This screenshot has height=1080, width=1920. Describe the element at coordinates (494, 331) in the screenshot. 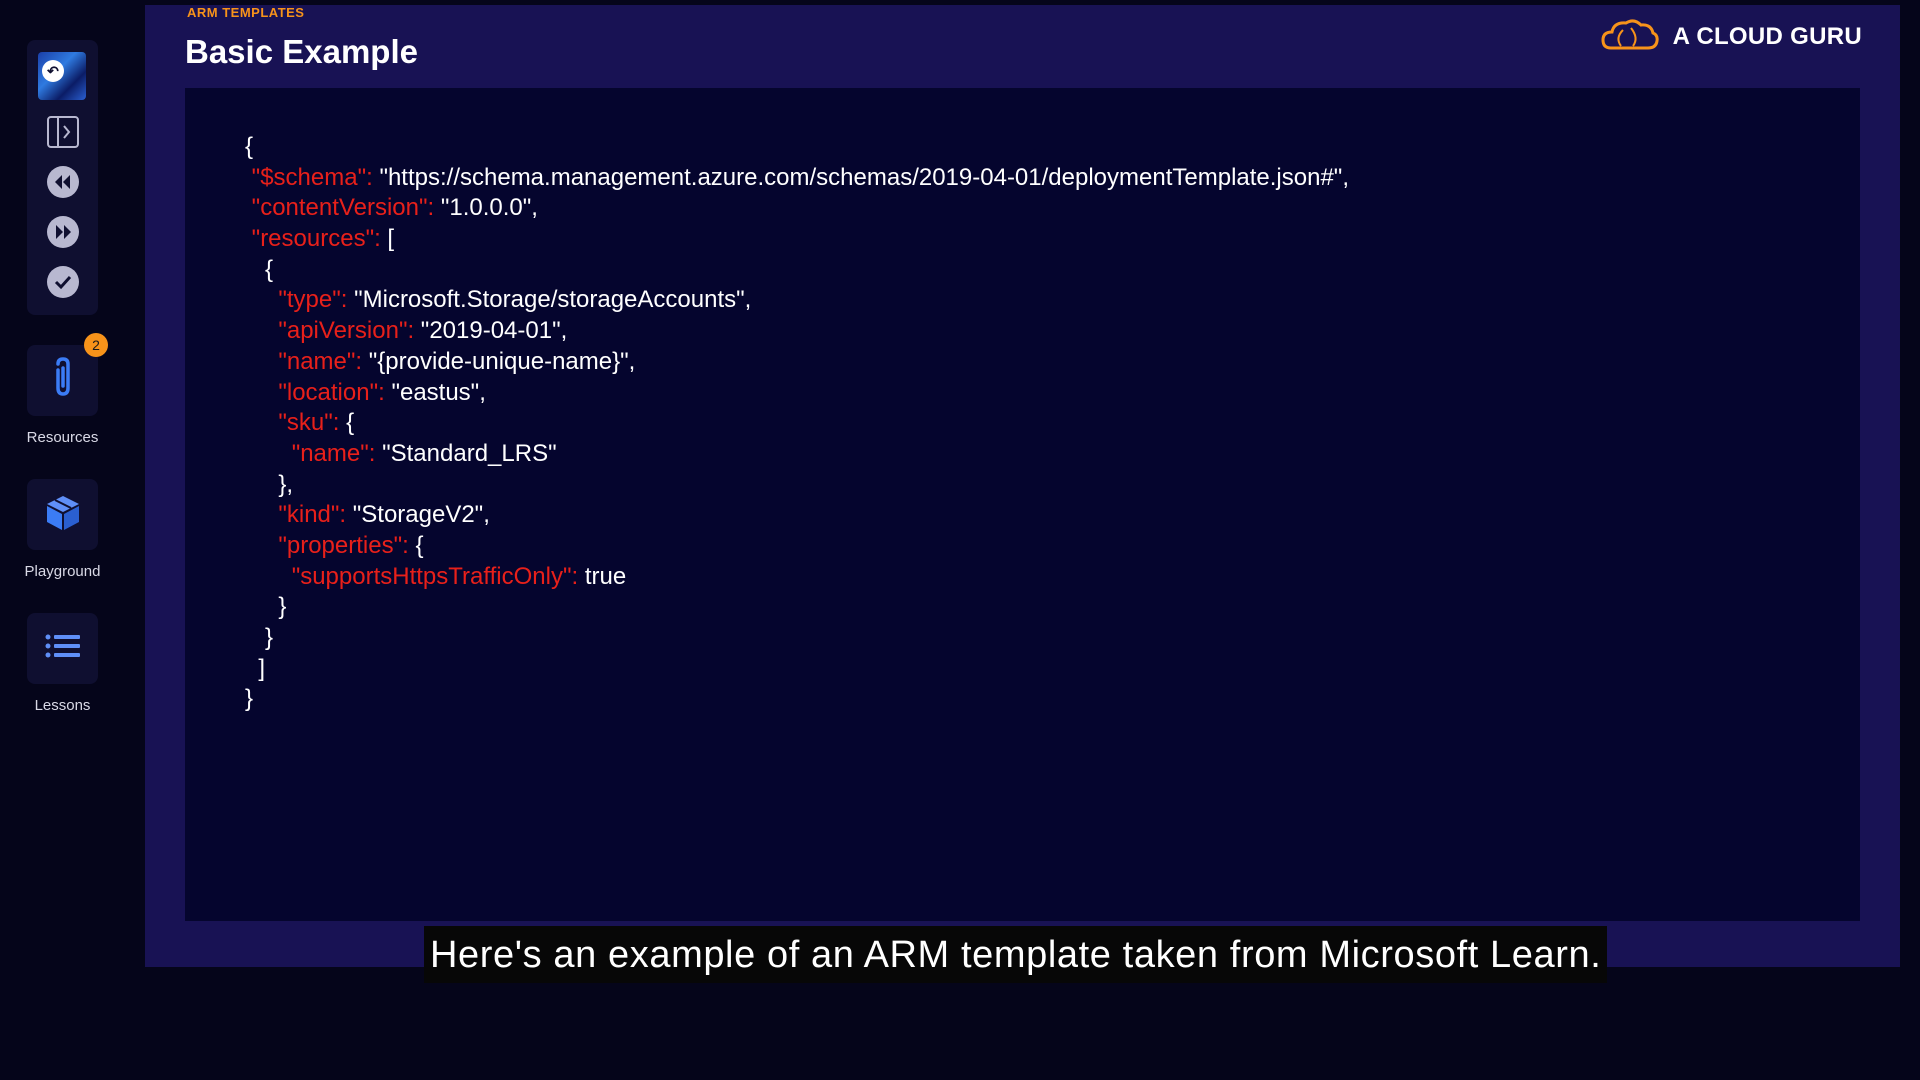

I see `code-value: "2019-04-01",` at that location.